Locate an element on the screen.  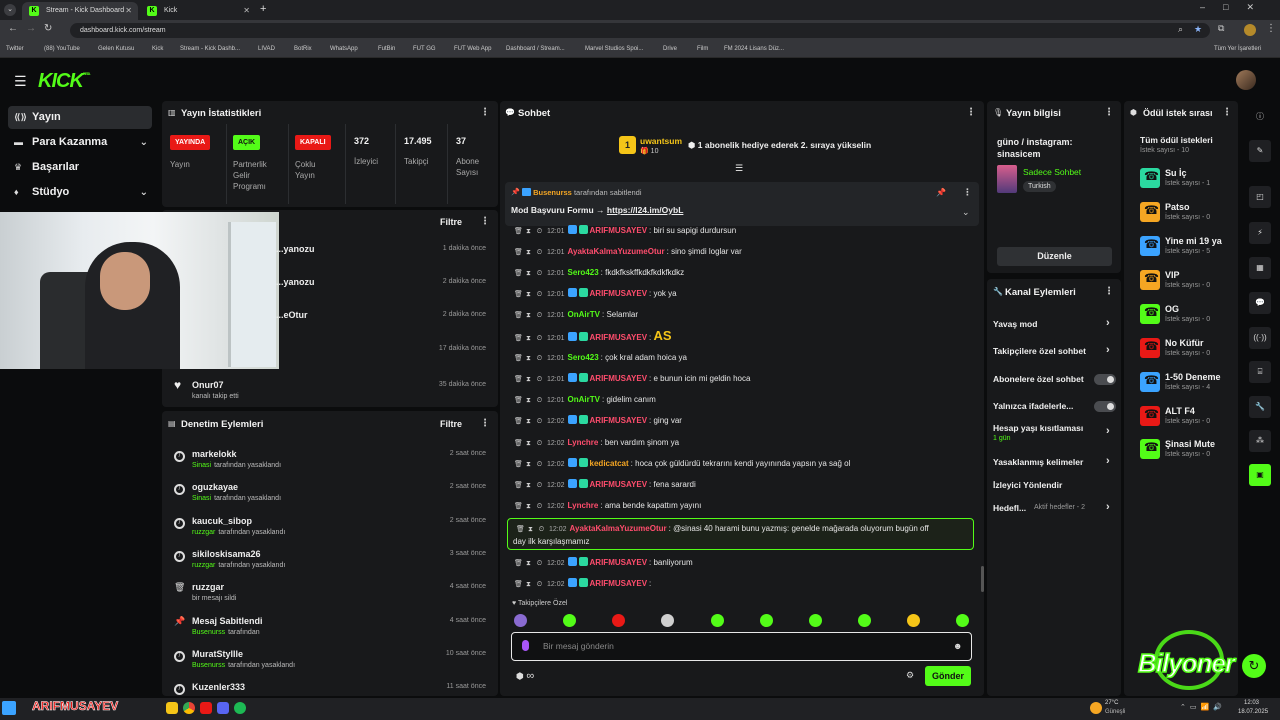
chat-input: Bir mesaj gönderin is located at coordinates (578, 646).